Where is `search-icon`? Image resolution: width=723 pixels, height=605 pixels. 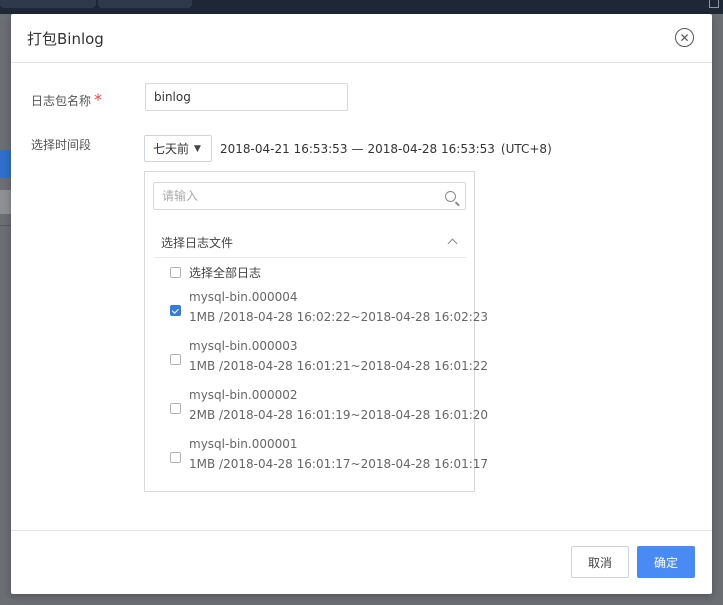
search-icon is located at coordinates (450, 196).